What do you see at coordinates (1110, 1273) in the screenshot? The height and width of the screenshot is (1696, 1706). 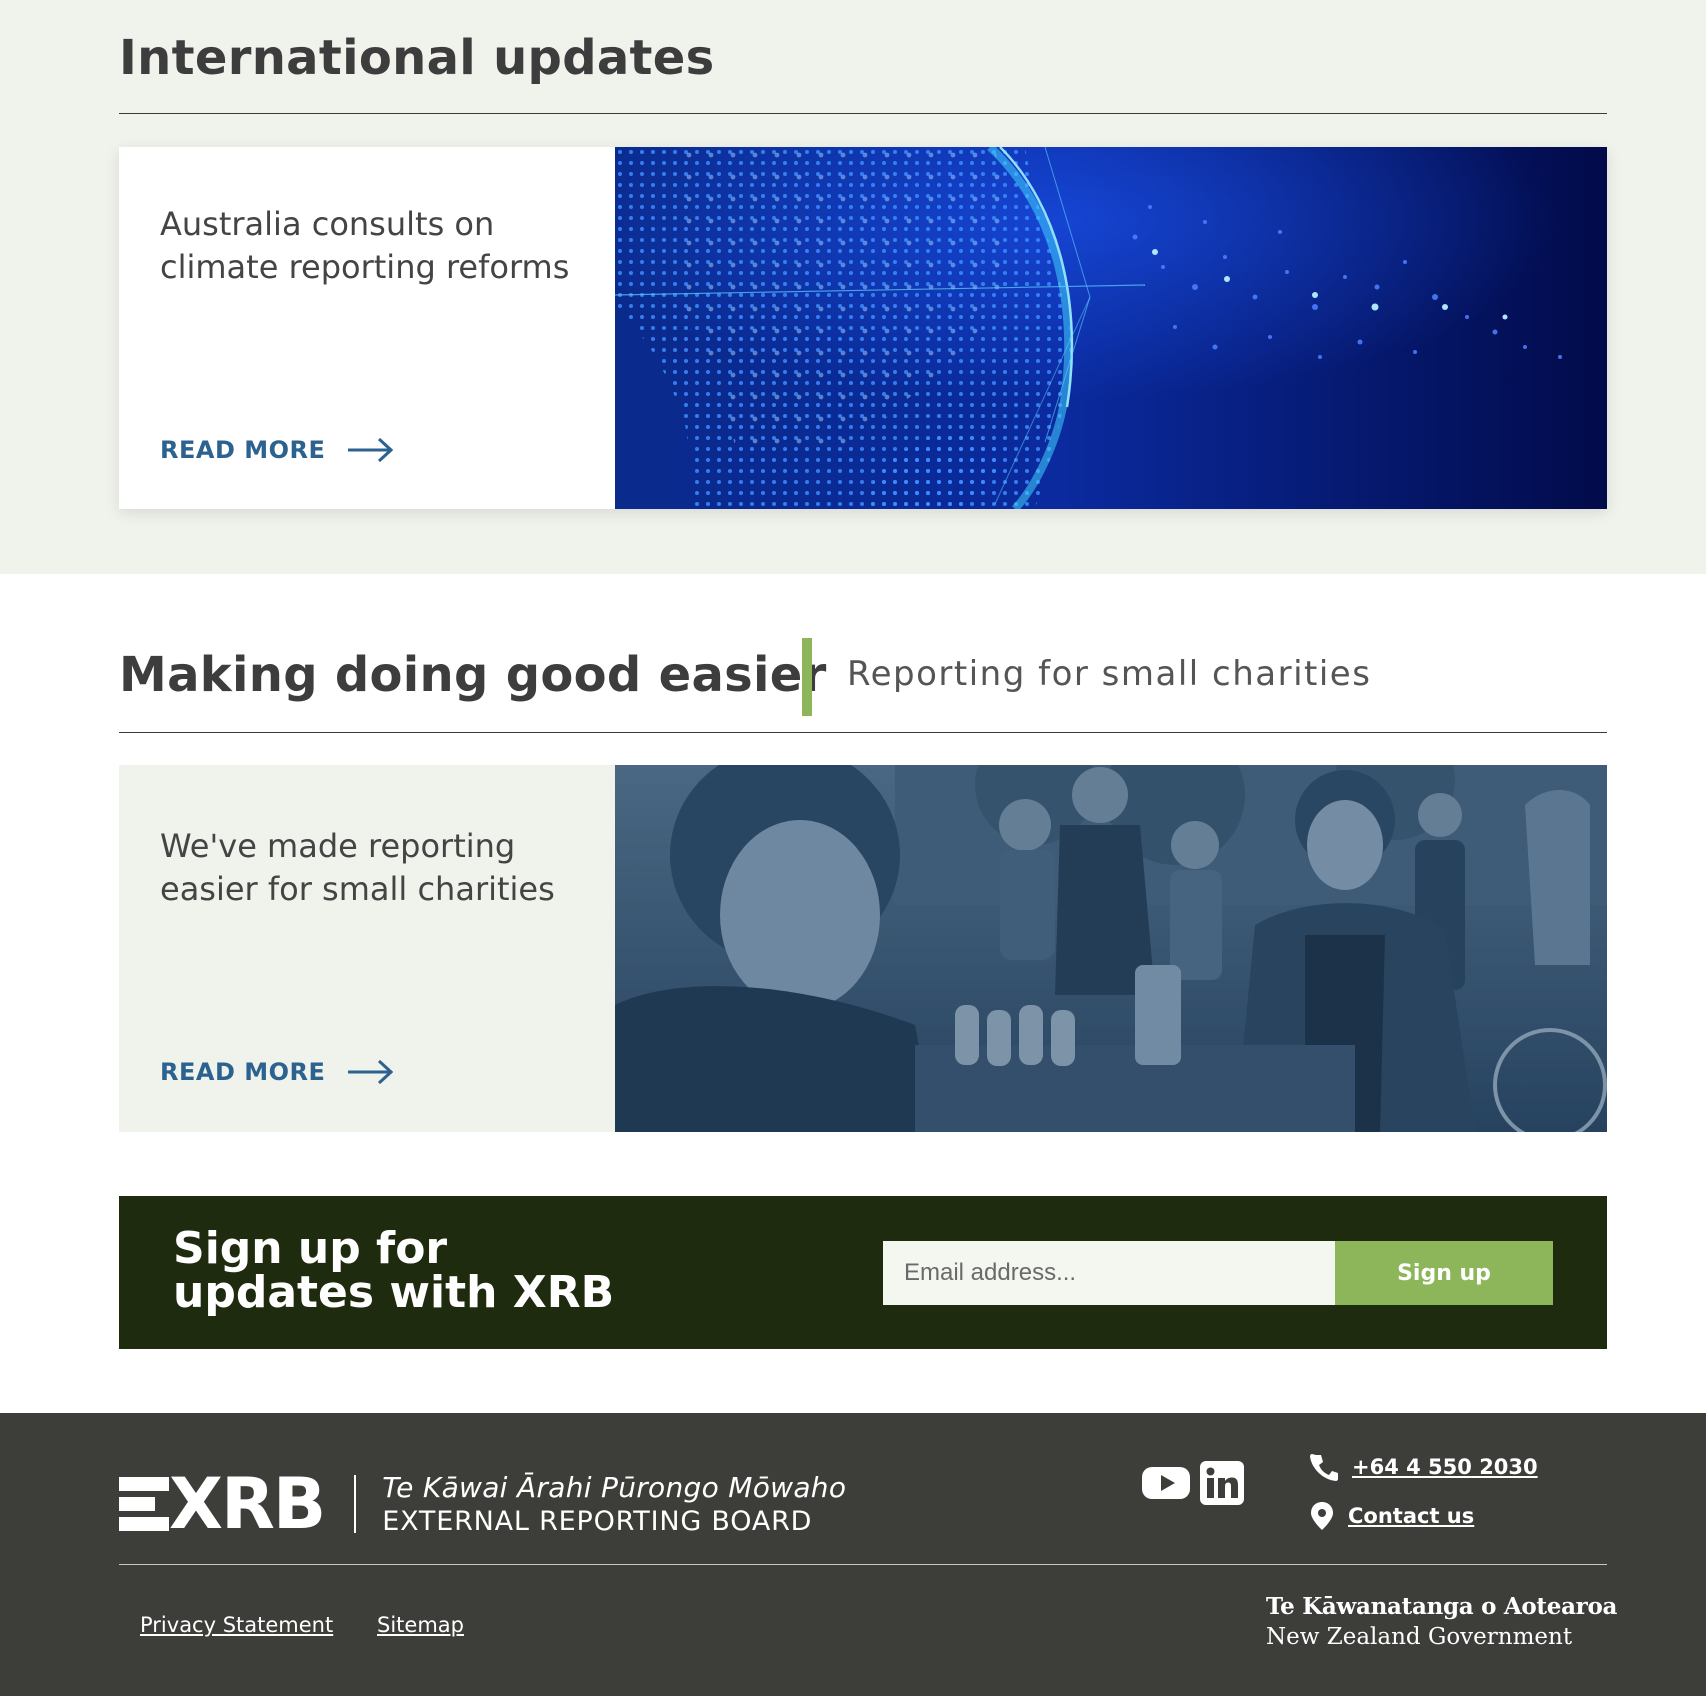 I see `email-input` at bounding box center [1110, 1273].